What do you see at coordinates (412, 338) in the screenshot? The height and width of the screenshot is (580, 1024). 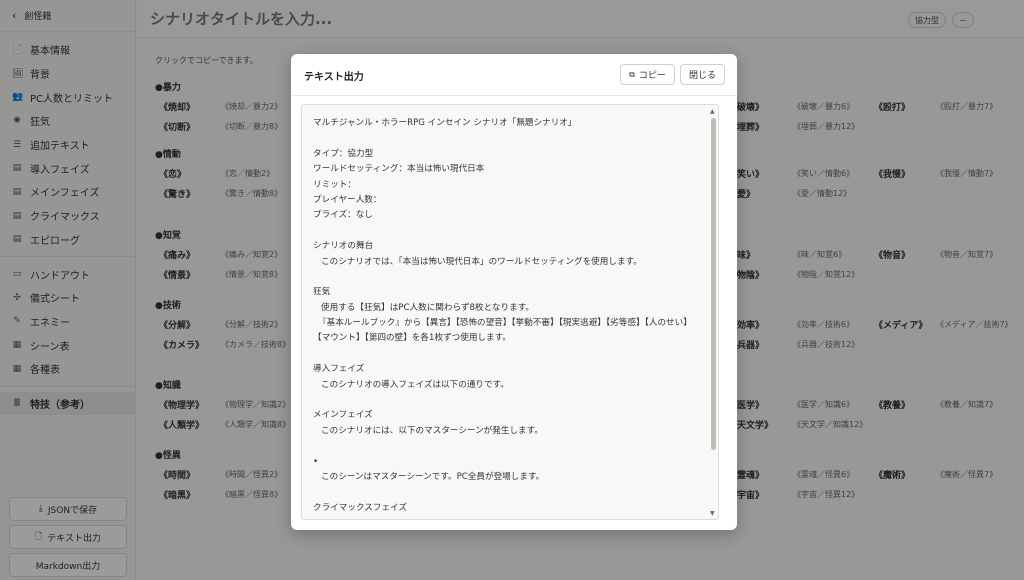 I see `output-line: 【マウント】【第四の壁】を各1枚ずつ使用します。` at bounding box center [412, 338].